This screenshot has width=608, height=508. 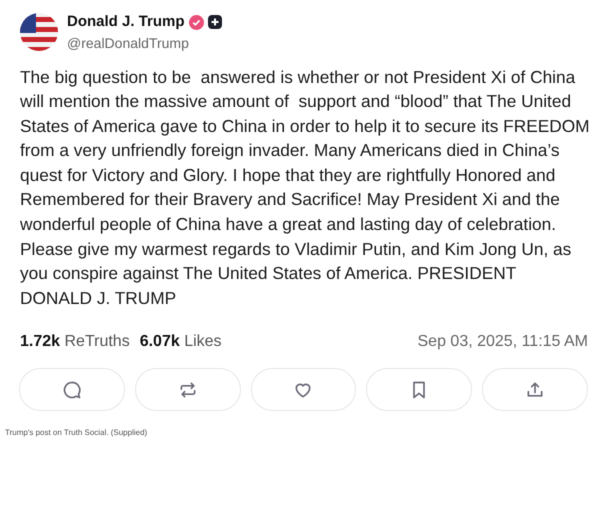 I want to click on user-handle: @realDonaldTrump, so click(x=144, y=43).